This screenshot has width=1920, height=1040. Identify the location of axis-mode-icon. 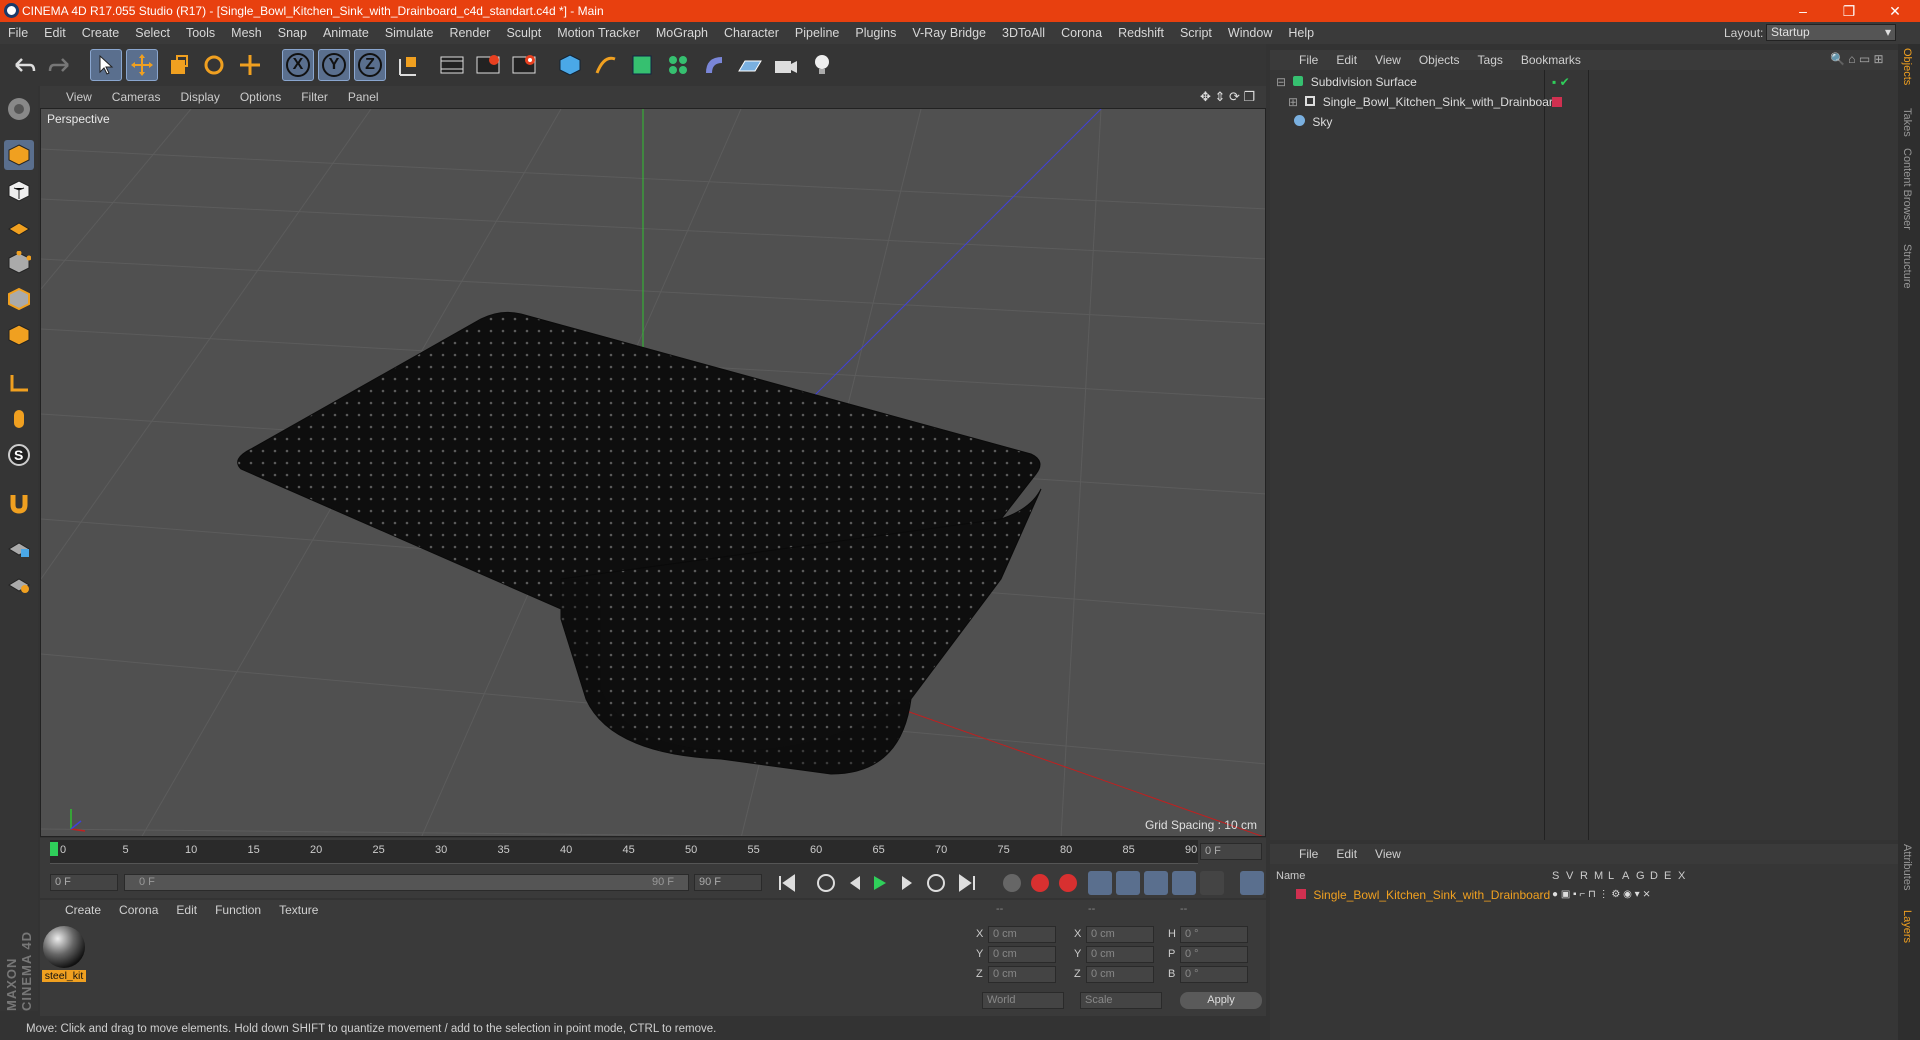
(19, 383).